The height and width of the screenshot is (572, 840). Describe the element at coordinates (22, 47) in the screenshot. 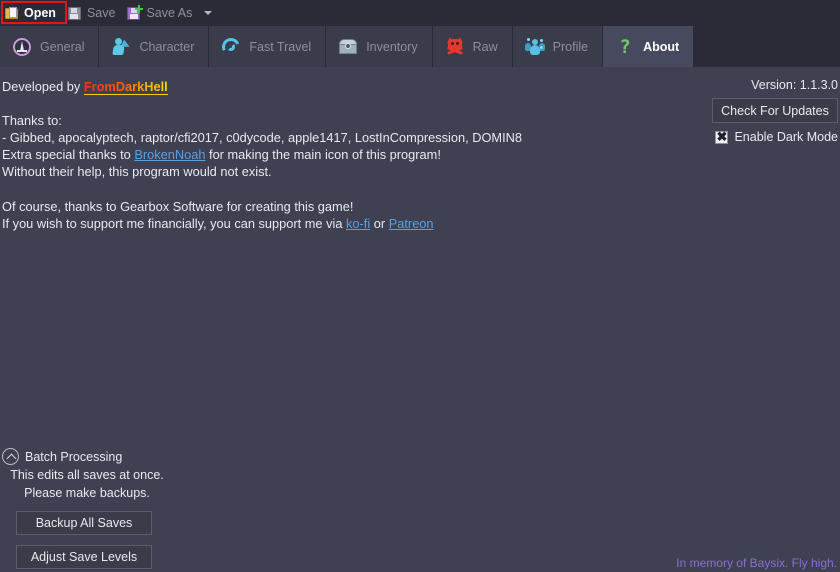

I see `vault-symbol-icon` at that location.